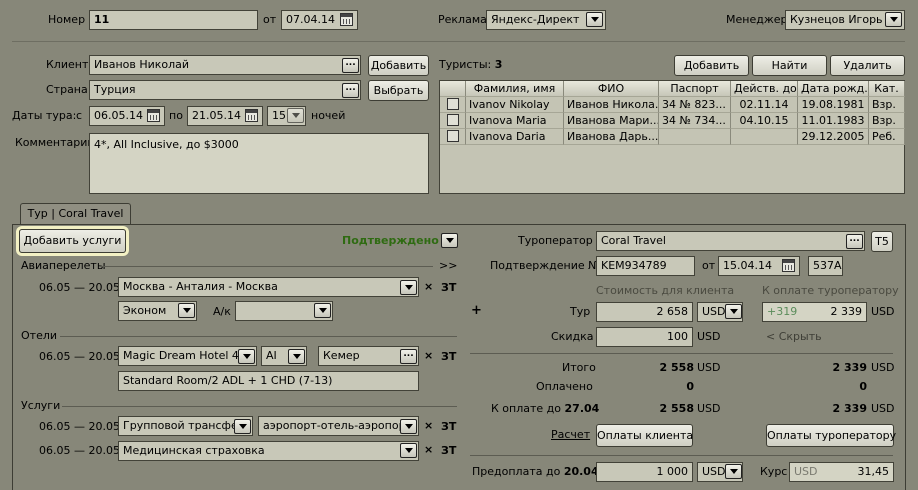 The width and height of the screenshot is (918, 490). What do you see at coordinates (644, 435) in the screenshot?
I see `client-payments-button: Оплаты клиента` at bounding box center [644, 435].